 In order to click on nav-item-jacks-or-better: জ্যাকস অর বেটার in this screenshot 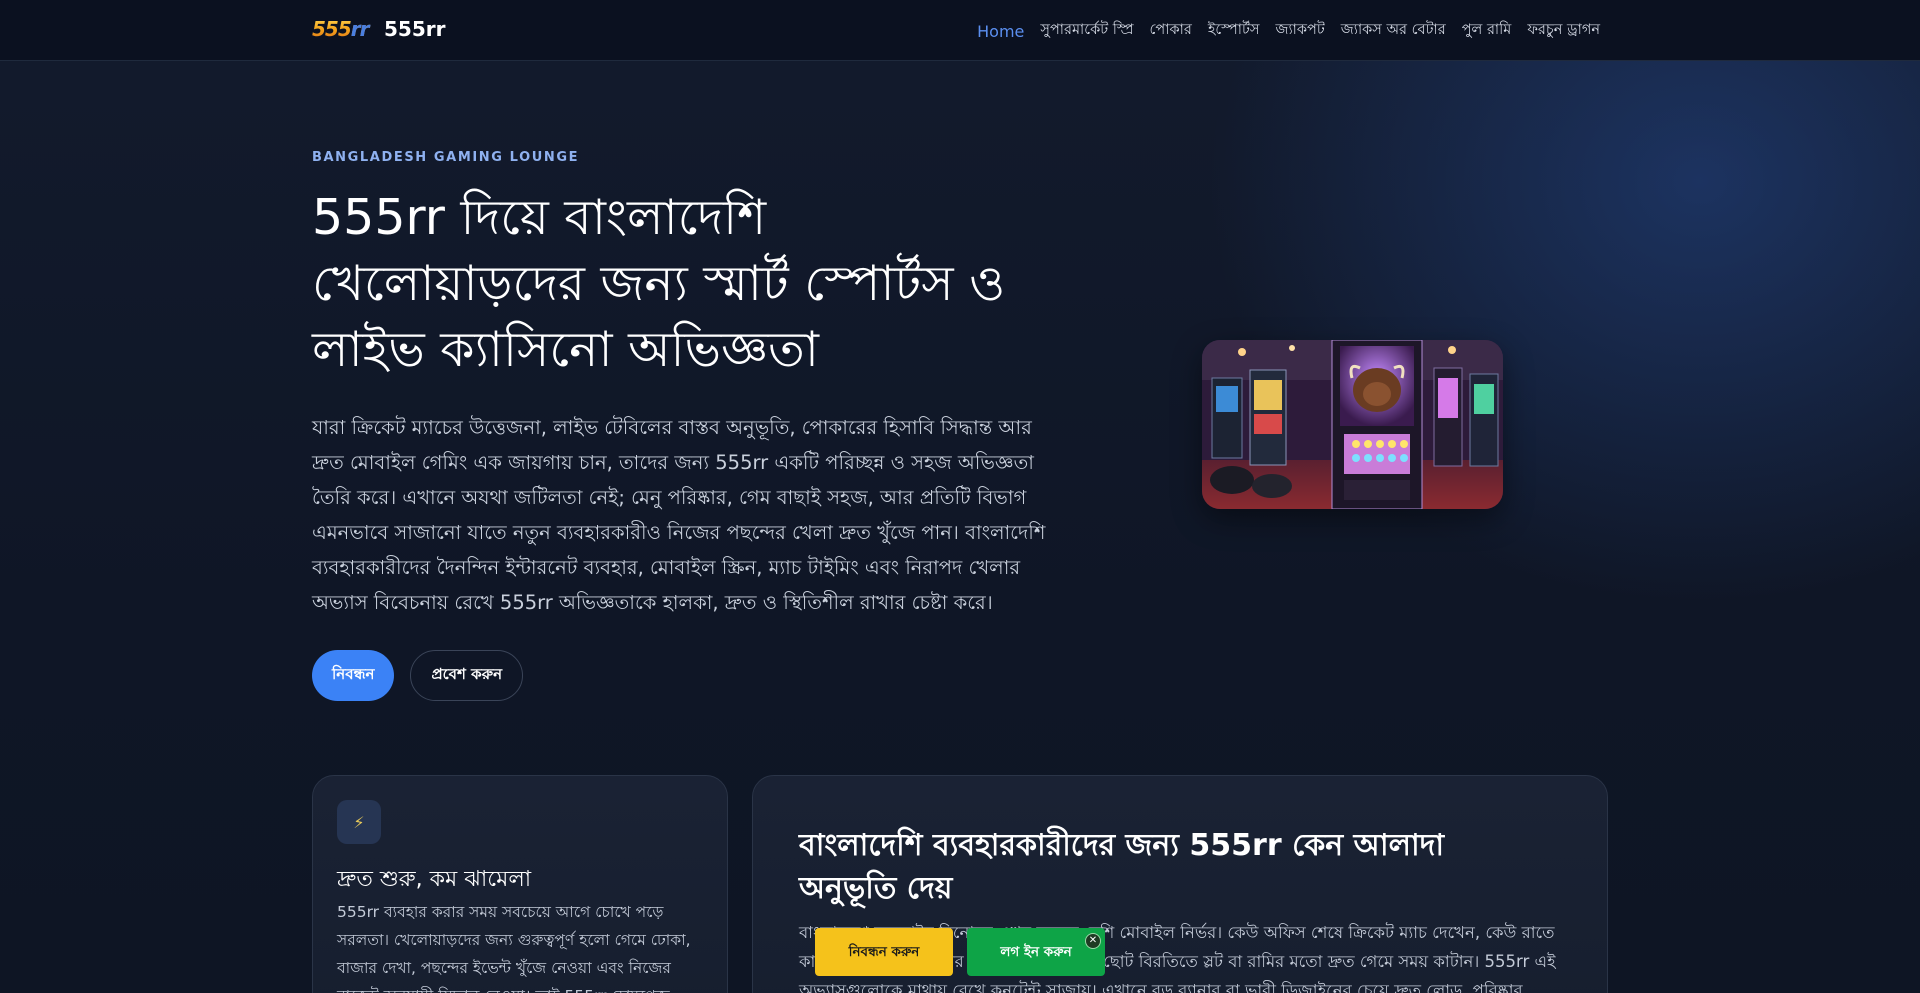, I will do `click(1393, 31)`.